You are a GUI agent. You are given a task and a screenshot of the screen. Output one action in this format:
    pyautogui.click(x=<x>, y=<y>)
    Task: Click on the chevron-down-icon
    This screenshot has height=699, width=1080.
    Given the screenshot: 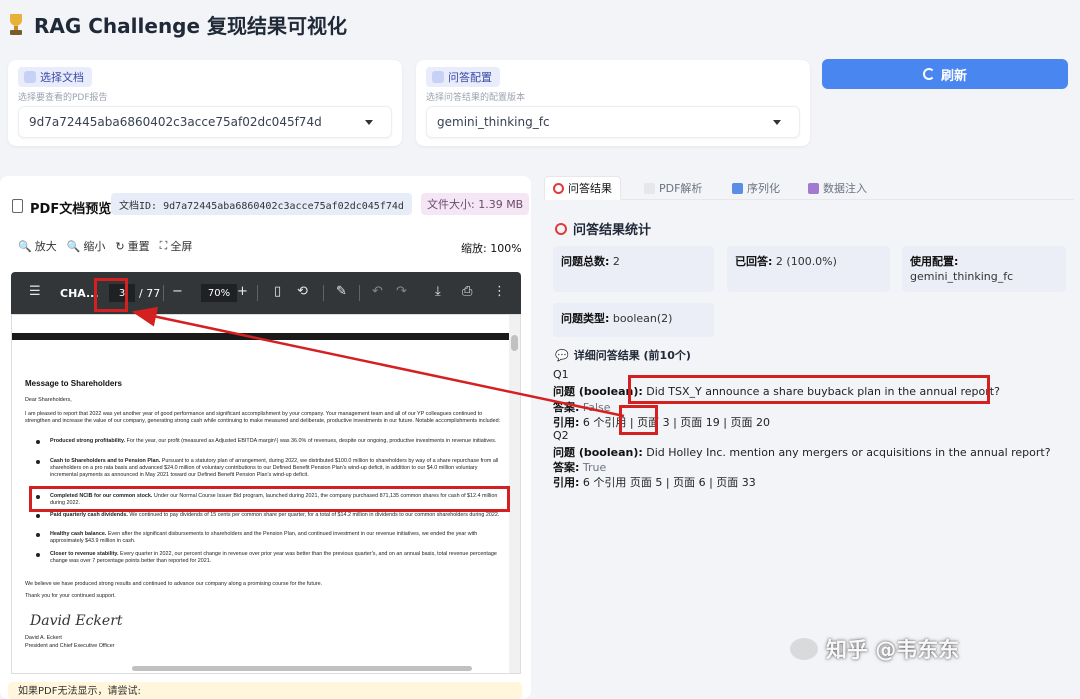 What is the action you would take?
    pyautogui.click(x=369, y=122)
    